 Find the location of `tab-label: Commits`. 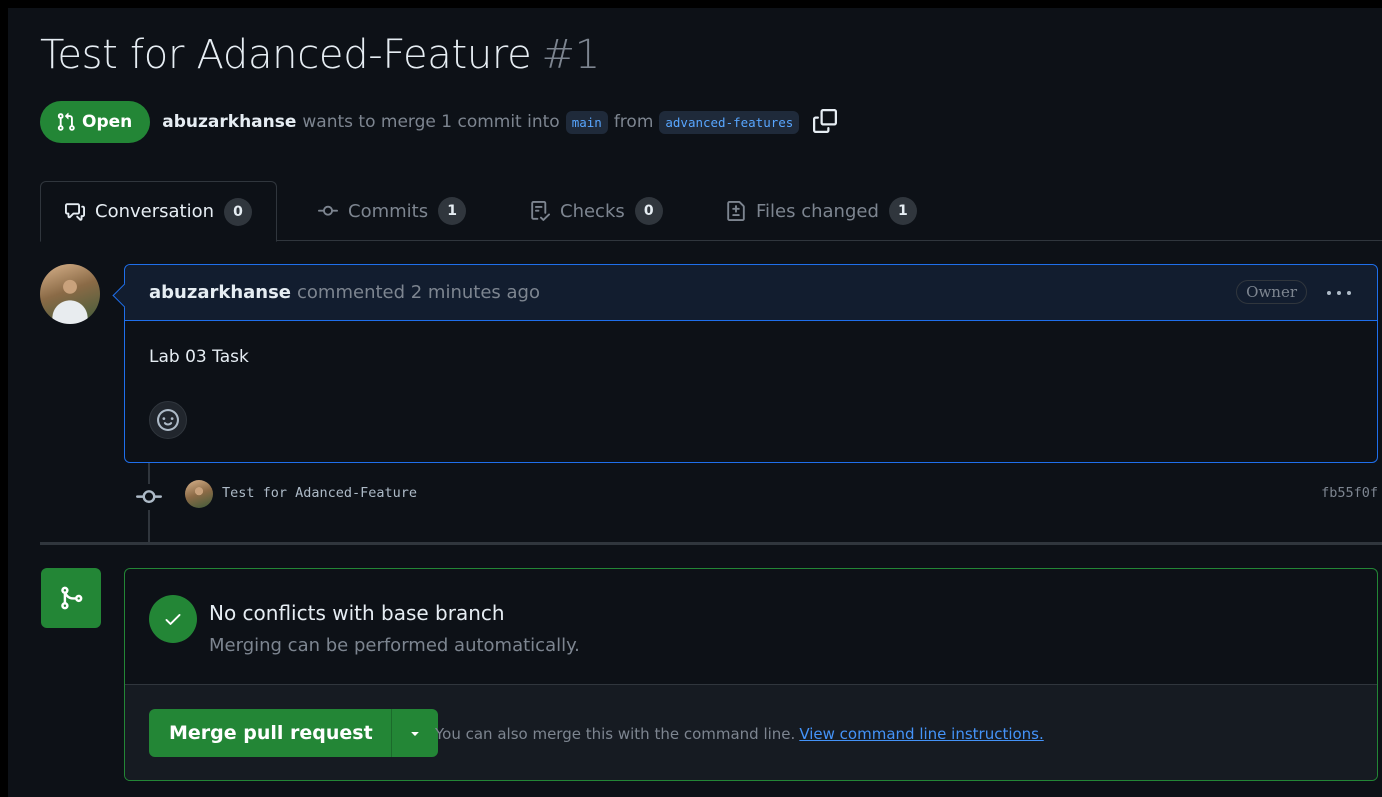

tab-label: Commits is located at coordinates (388, 211).